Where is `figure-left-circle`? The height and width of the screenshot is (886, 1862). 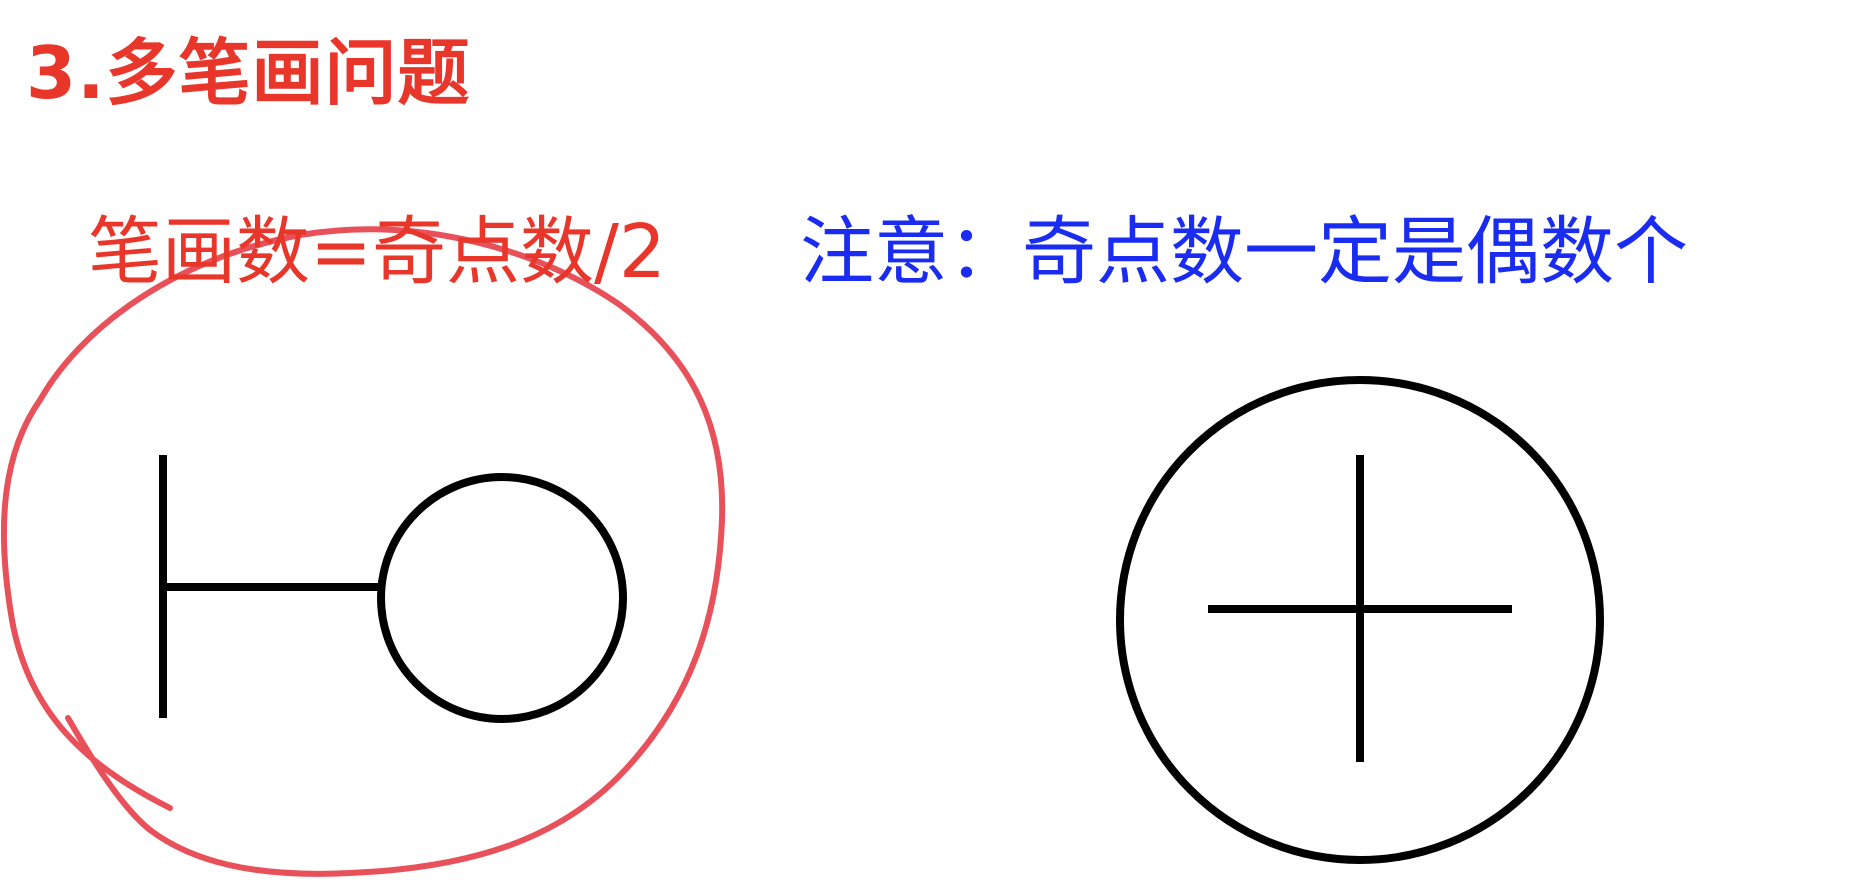
figure-left-circle is located at coordinates (502, 598).